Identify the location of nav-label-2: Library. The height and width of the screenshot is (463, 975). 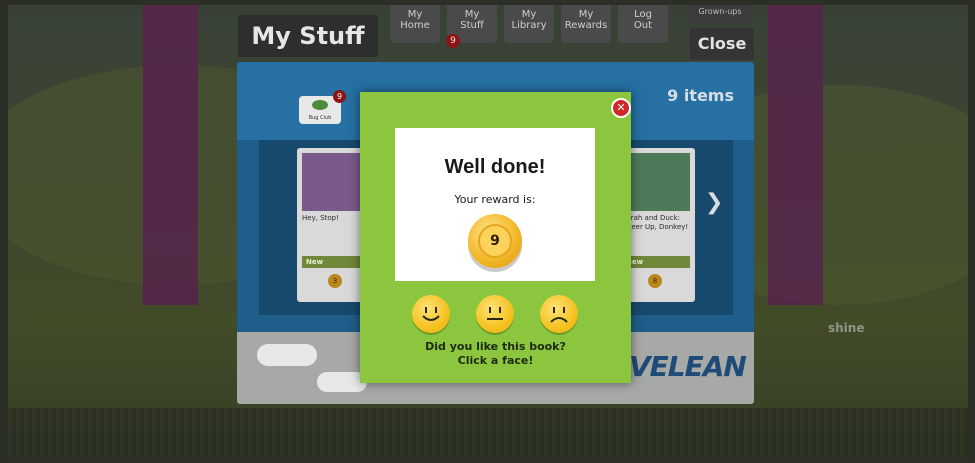
(529, 25).